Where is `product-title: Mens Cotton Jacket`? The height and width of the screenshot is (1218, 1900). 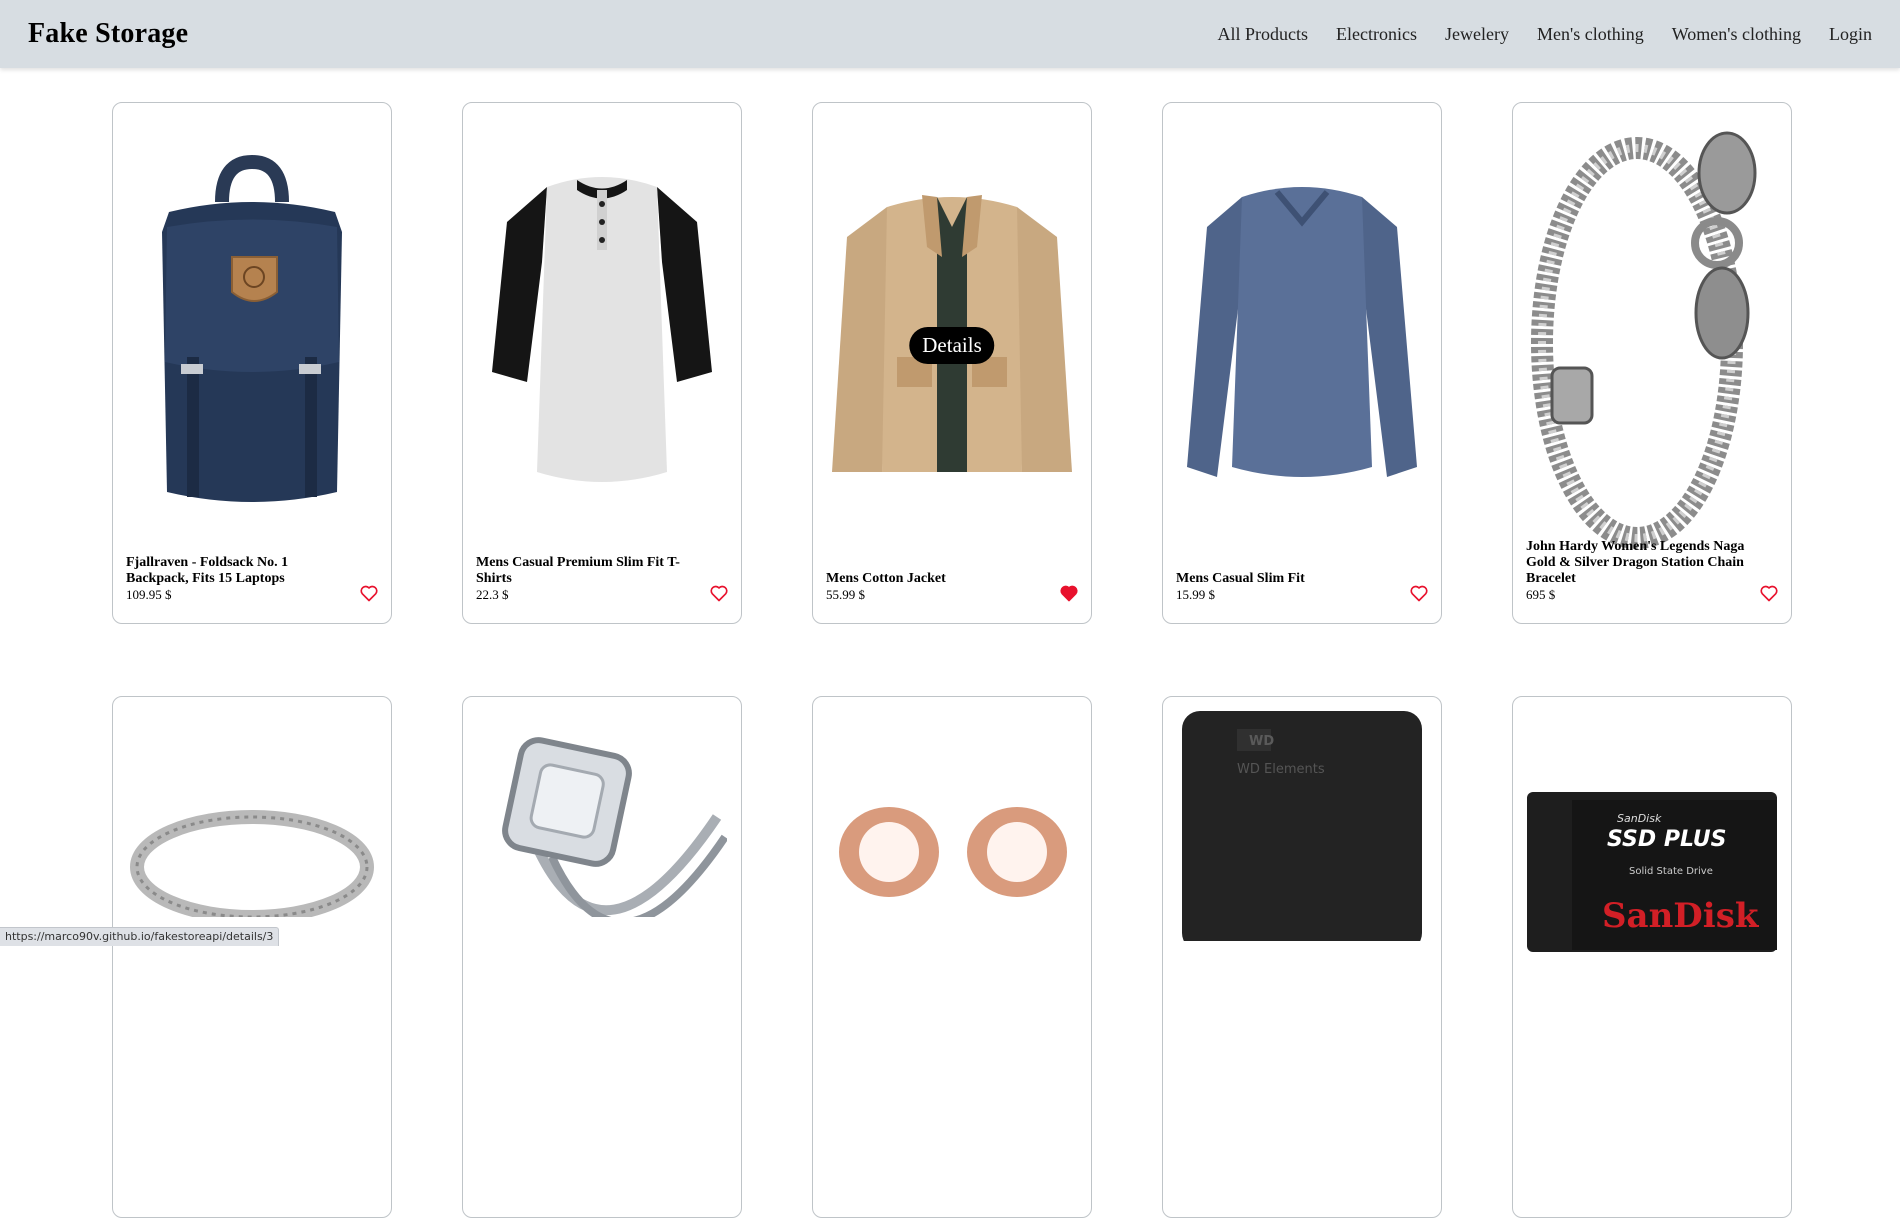
product-title: Mens Cotton Jacket is located at coordinates (886, 578).